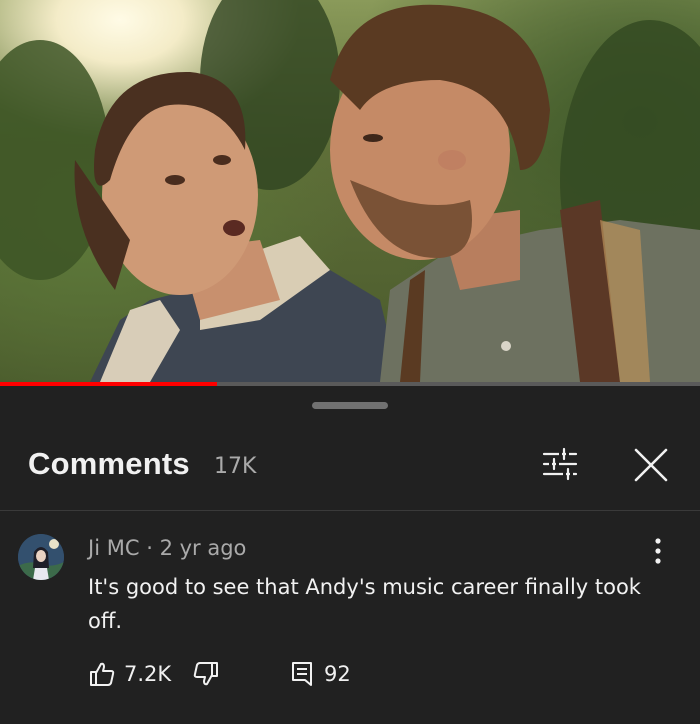  I want to click on comment-meta: Ji MC · 2 yr ago, so click(167, 548).